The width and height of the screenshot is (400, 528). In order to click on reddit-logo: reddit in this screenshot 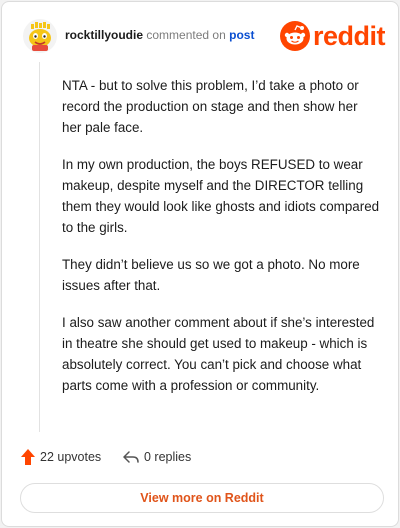, I will do `click(332, 36)`.